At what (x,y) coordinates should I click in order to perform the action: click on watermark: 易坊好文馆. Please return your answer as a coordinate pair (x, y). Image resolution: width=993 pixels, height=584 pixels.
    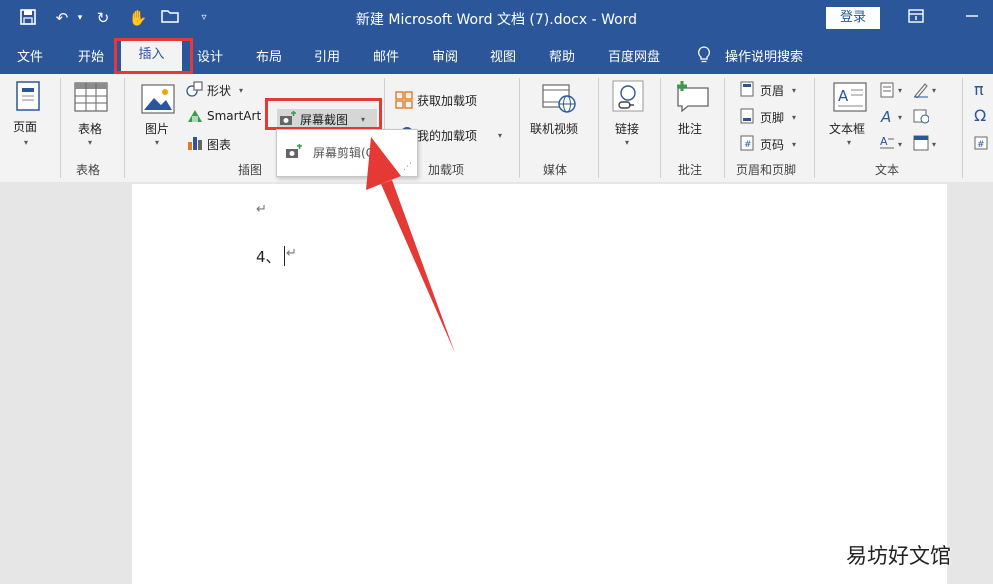
    Looking at the image, I should click on (898, 556).